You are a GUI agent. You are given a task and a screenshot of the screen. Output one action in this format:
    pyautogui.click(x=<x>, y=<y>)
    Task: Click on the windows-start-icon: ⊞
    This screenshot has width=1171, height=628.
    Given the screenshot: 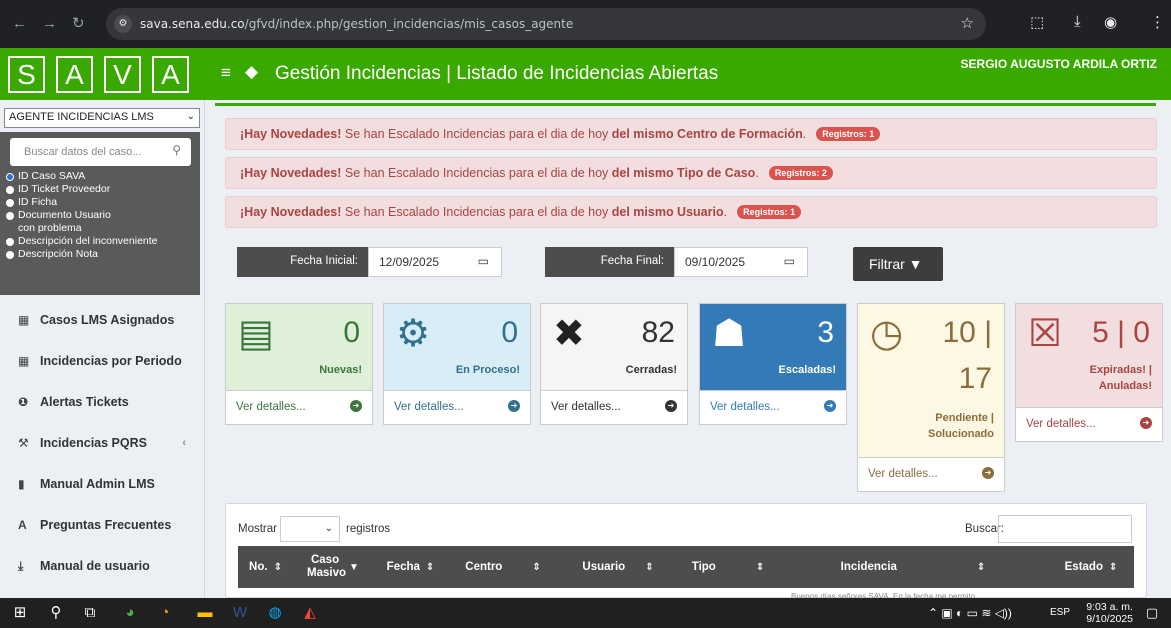 What is the action you would take?
    pyautogui.click(x=20, y=613)
    